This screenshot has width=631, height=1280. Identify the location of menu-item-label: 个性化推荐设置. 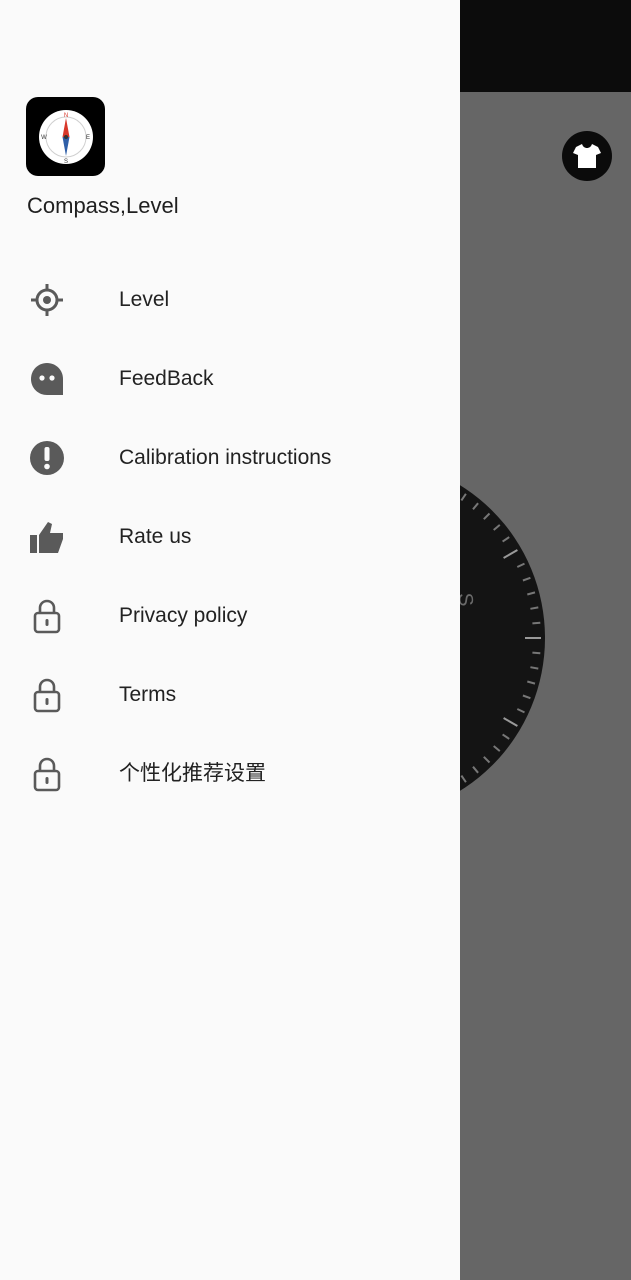
(192, 773).